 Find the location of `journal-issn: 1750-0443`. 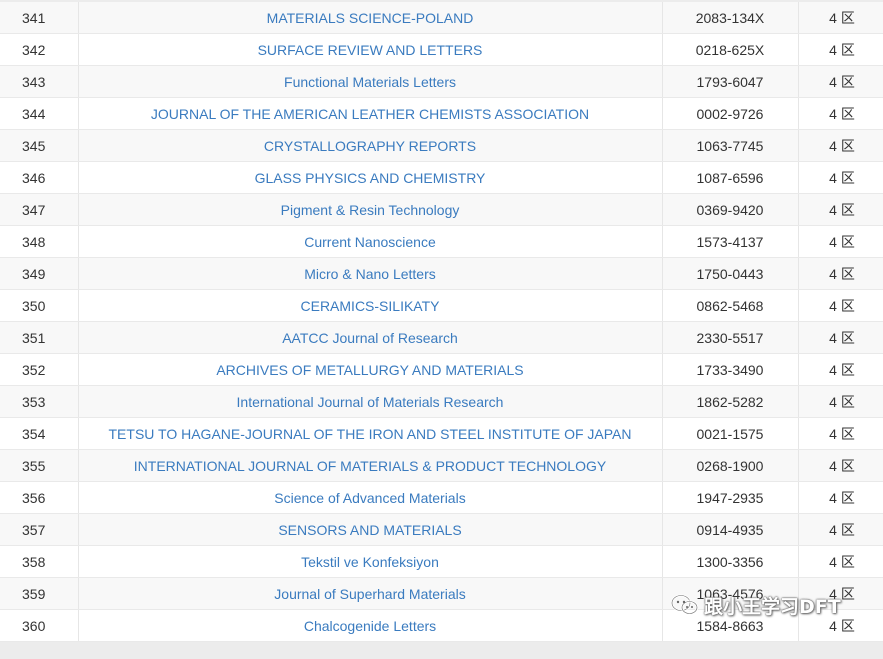

journal-issn: 1750-0443 is located at coordinates (730, 273).